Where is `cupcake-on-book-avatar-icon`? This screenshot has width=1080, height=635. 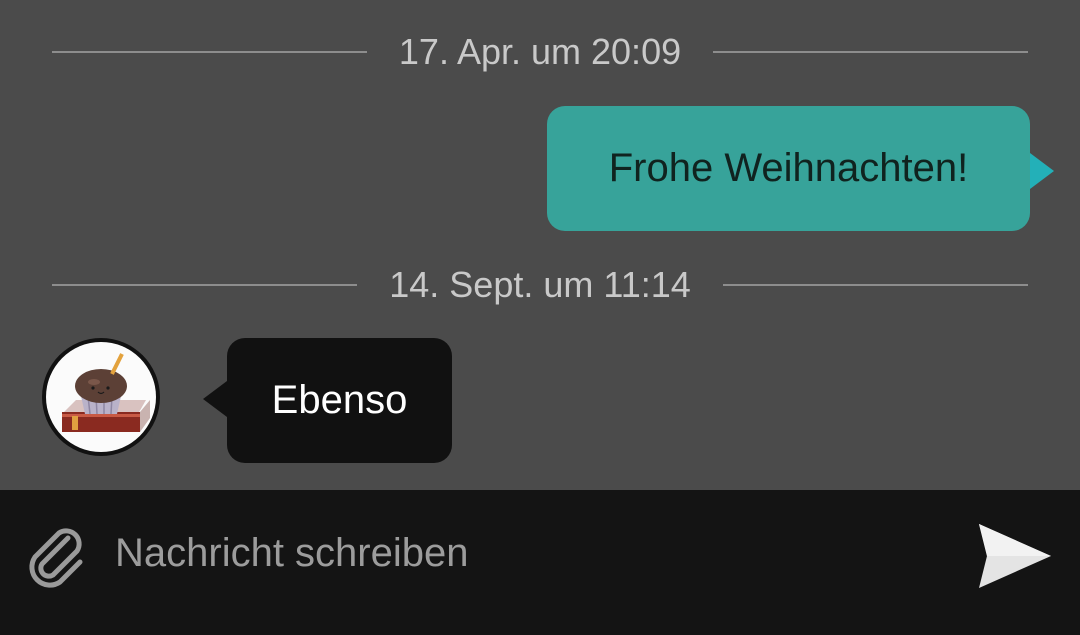 cupcake-on-book-avatar-icon is located at coordinates (106, 392).